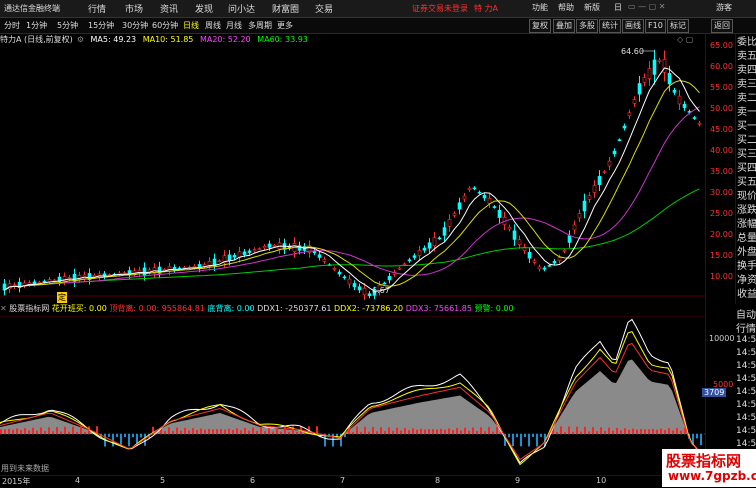 The width and height of the screenshot is (756, 488). Describe the element at coordinates (285, 8) in the screenshot. I see `menu-caifuquan: 财富圈` at that location.